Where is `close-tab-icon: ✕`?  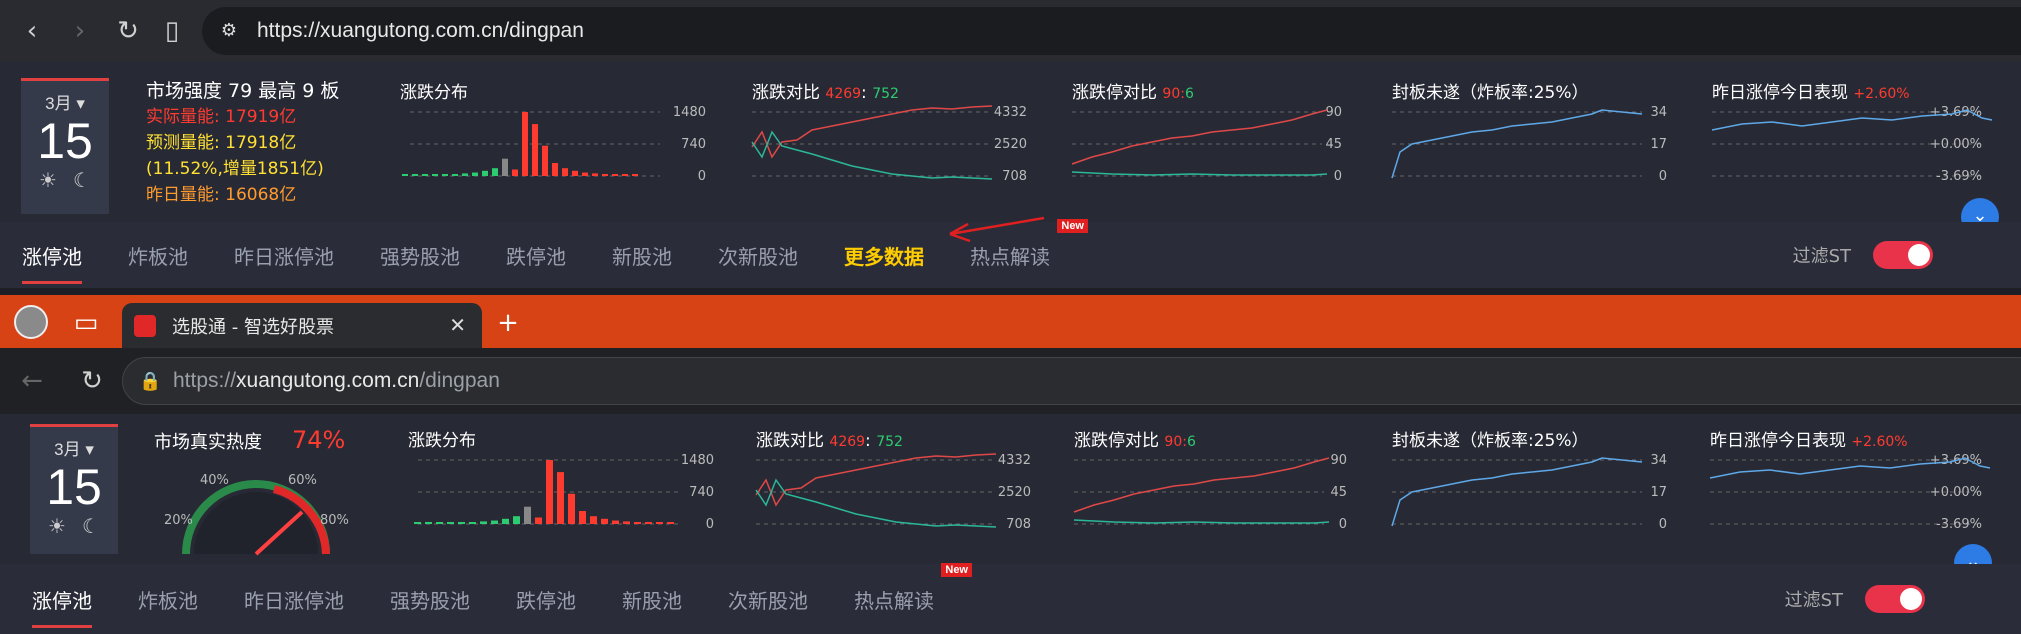
close-tab-icon: ✕ is located at coordinates (457, 325).